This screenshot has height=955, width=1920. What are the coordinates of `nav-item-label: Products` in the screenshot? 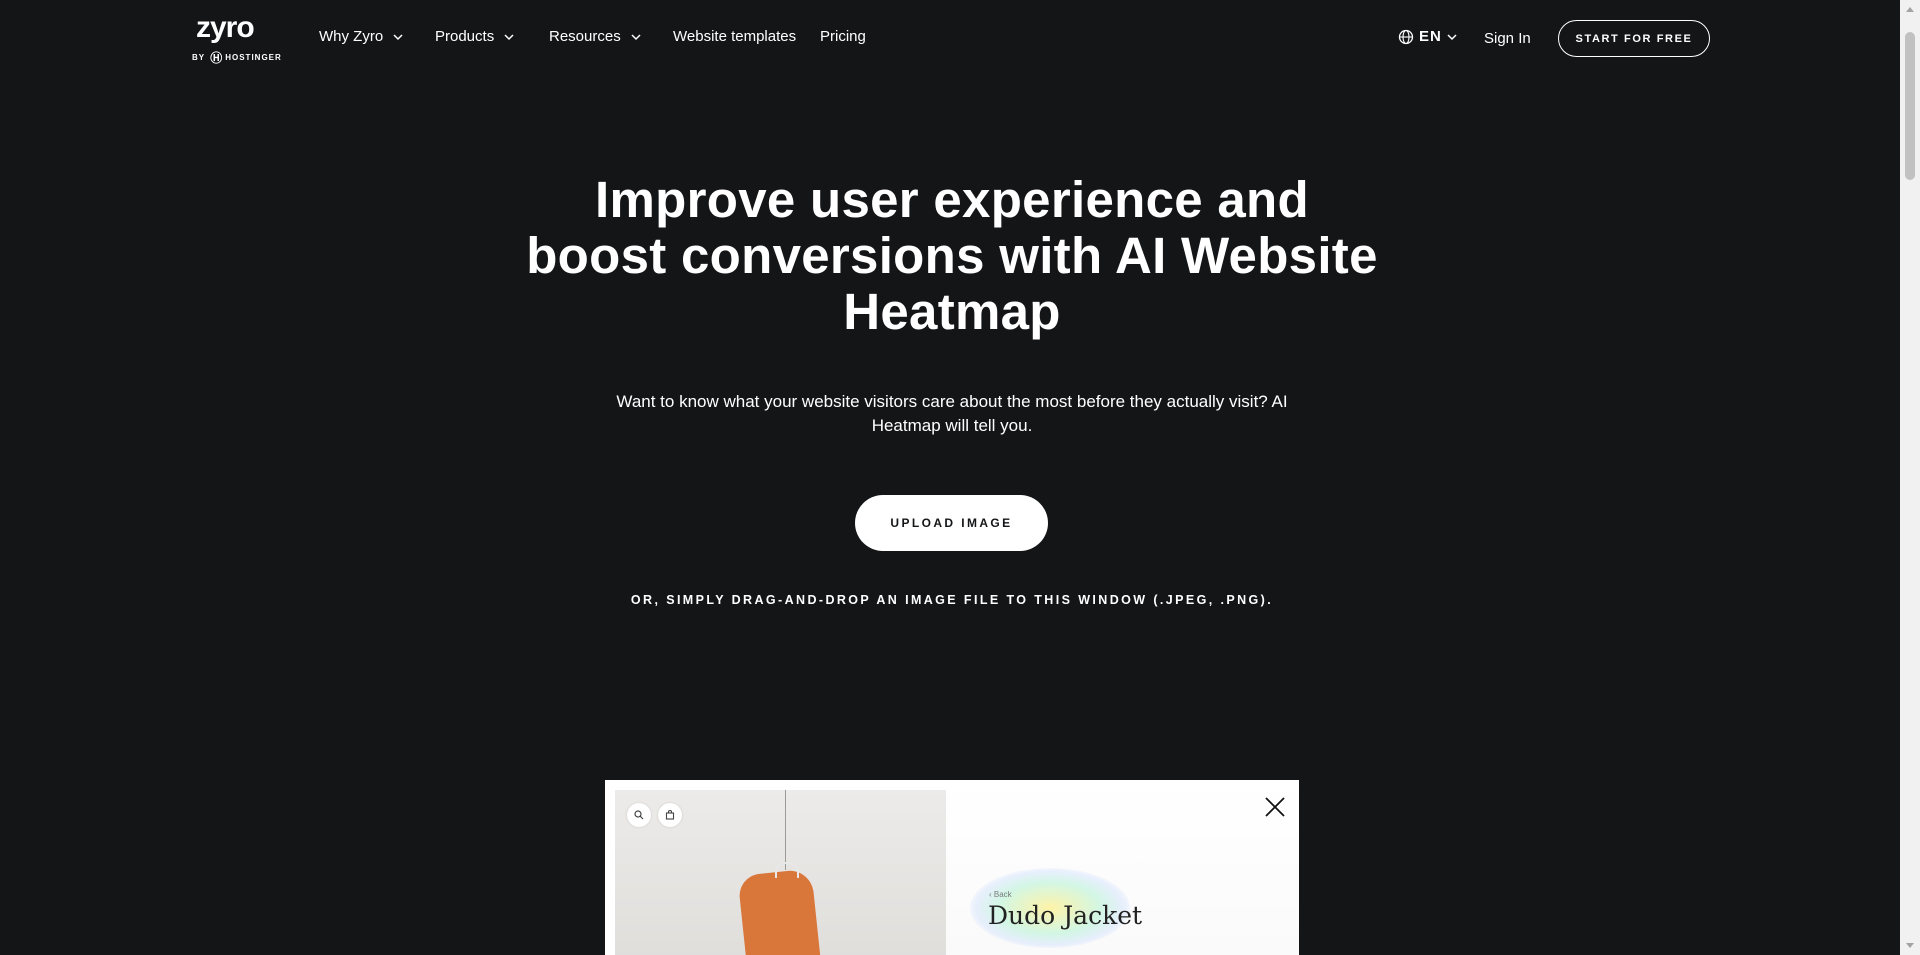 It's located at (465, 36).